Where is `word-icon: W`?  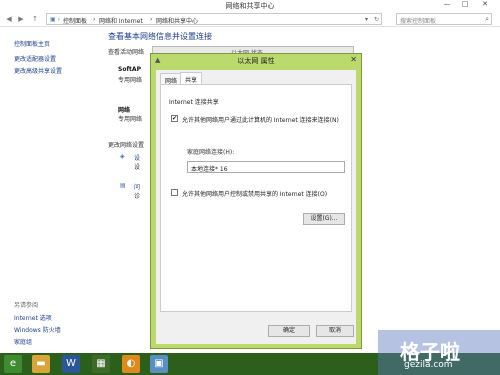
word-icon: W is located at coordinates (71, 364).